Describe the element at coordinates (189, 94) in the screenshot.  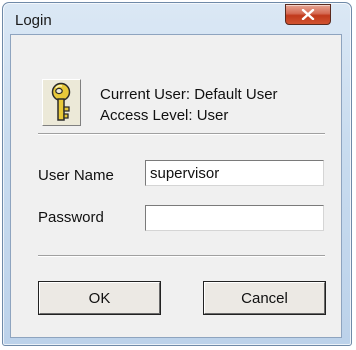
I see `current-user-text: Current User: Default User` at that location.